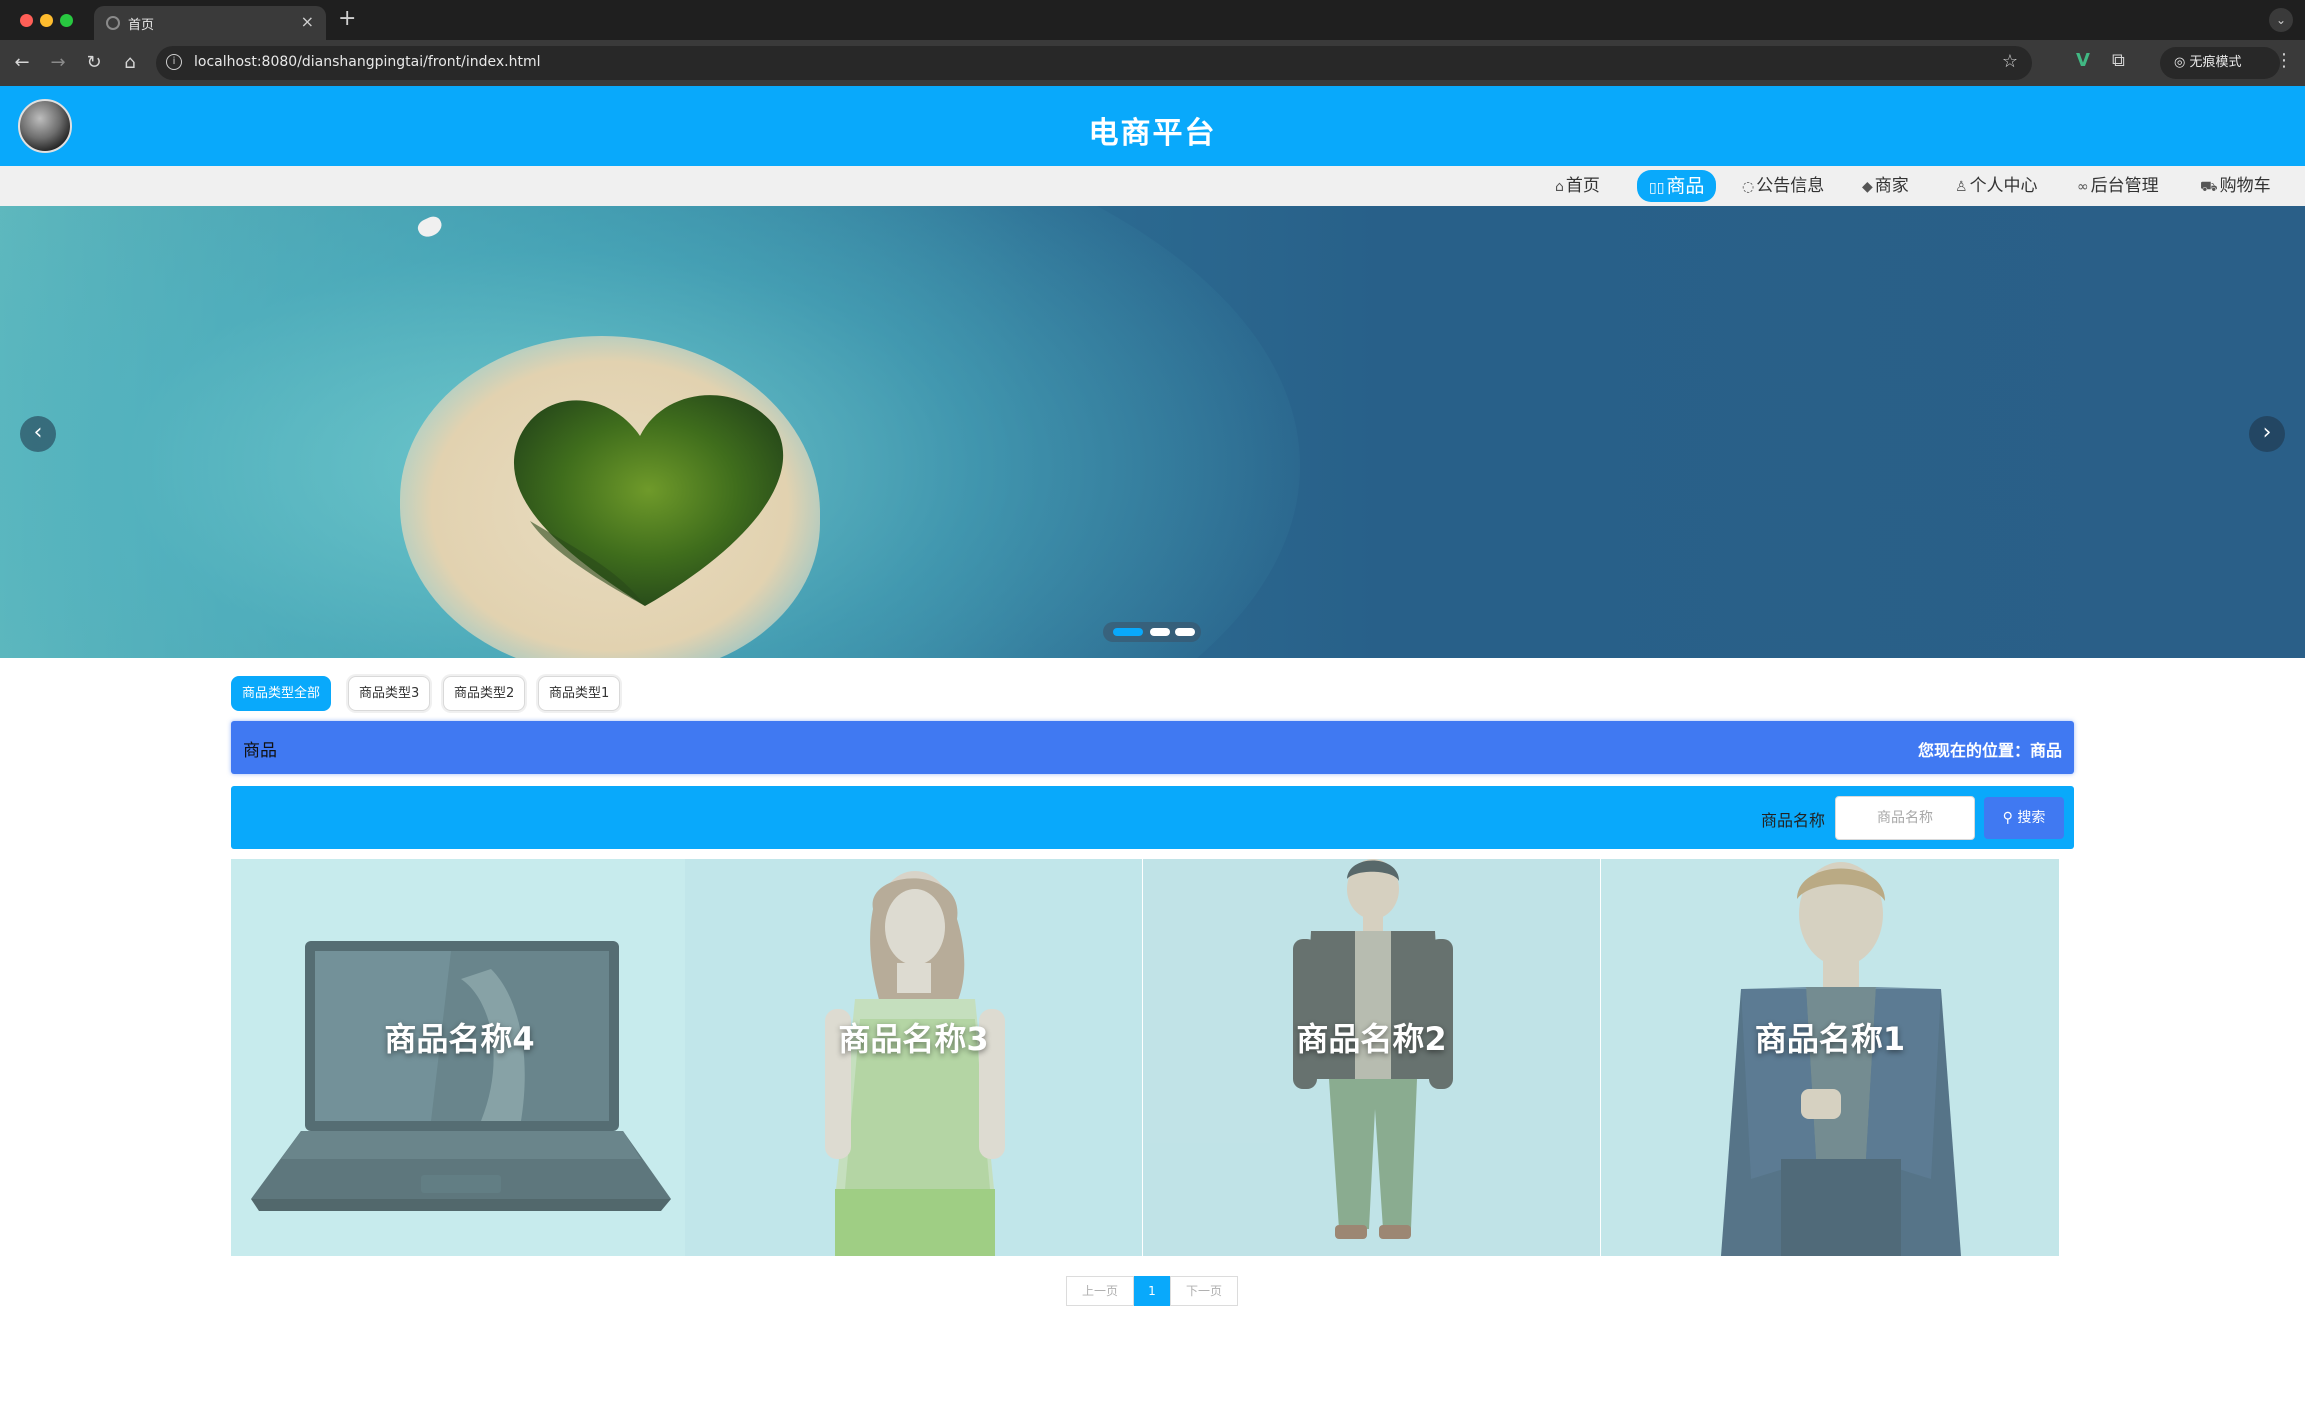 This screenshot has height=1415, width=2305. I want to click on tab-close-icon: ×, so click(307, 21).